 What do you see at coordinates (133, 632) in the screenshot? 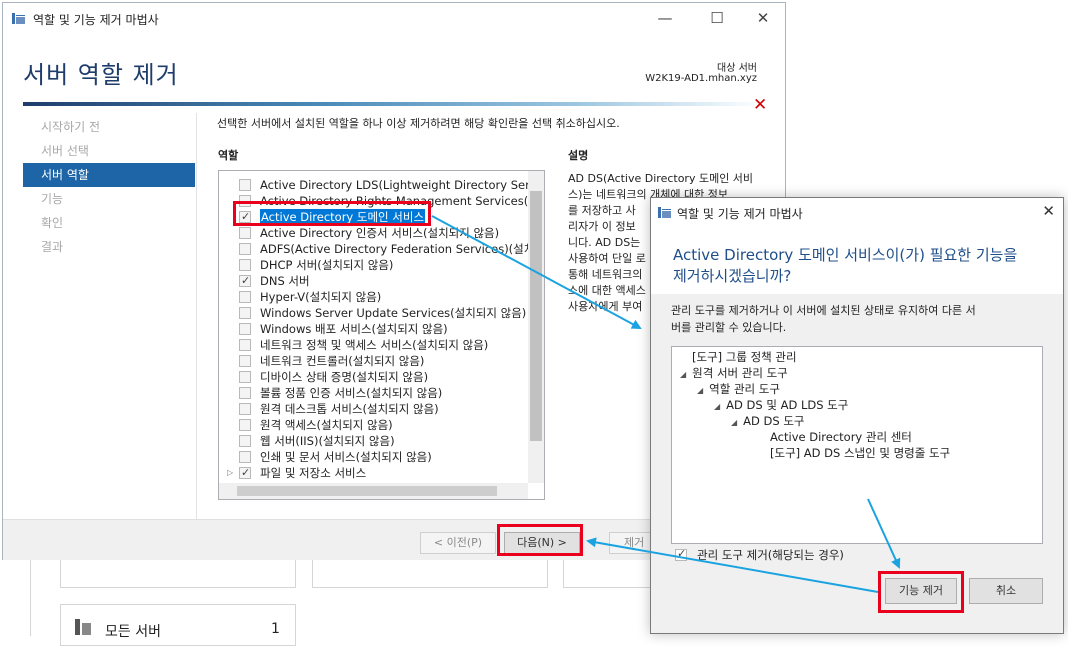
I see `all-servers-label: 모든 서버` at bounding box center [133, 632].